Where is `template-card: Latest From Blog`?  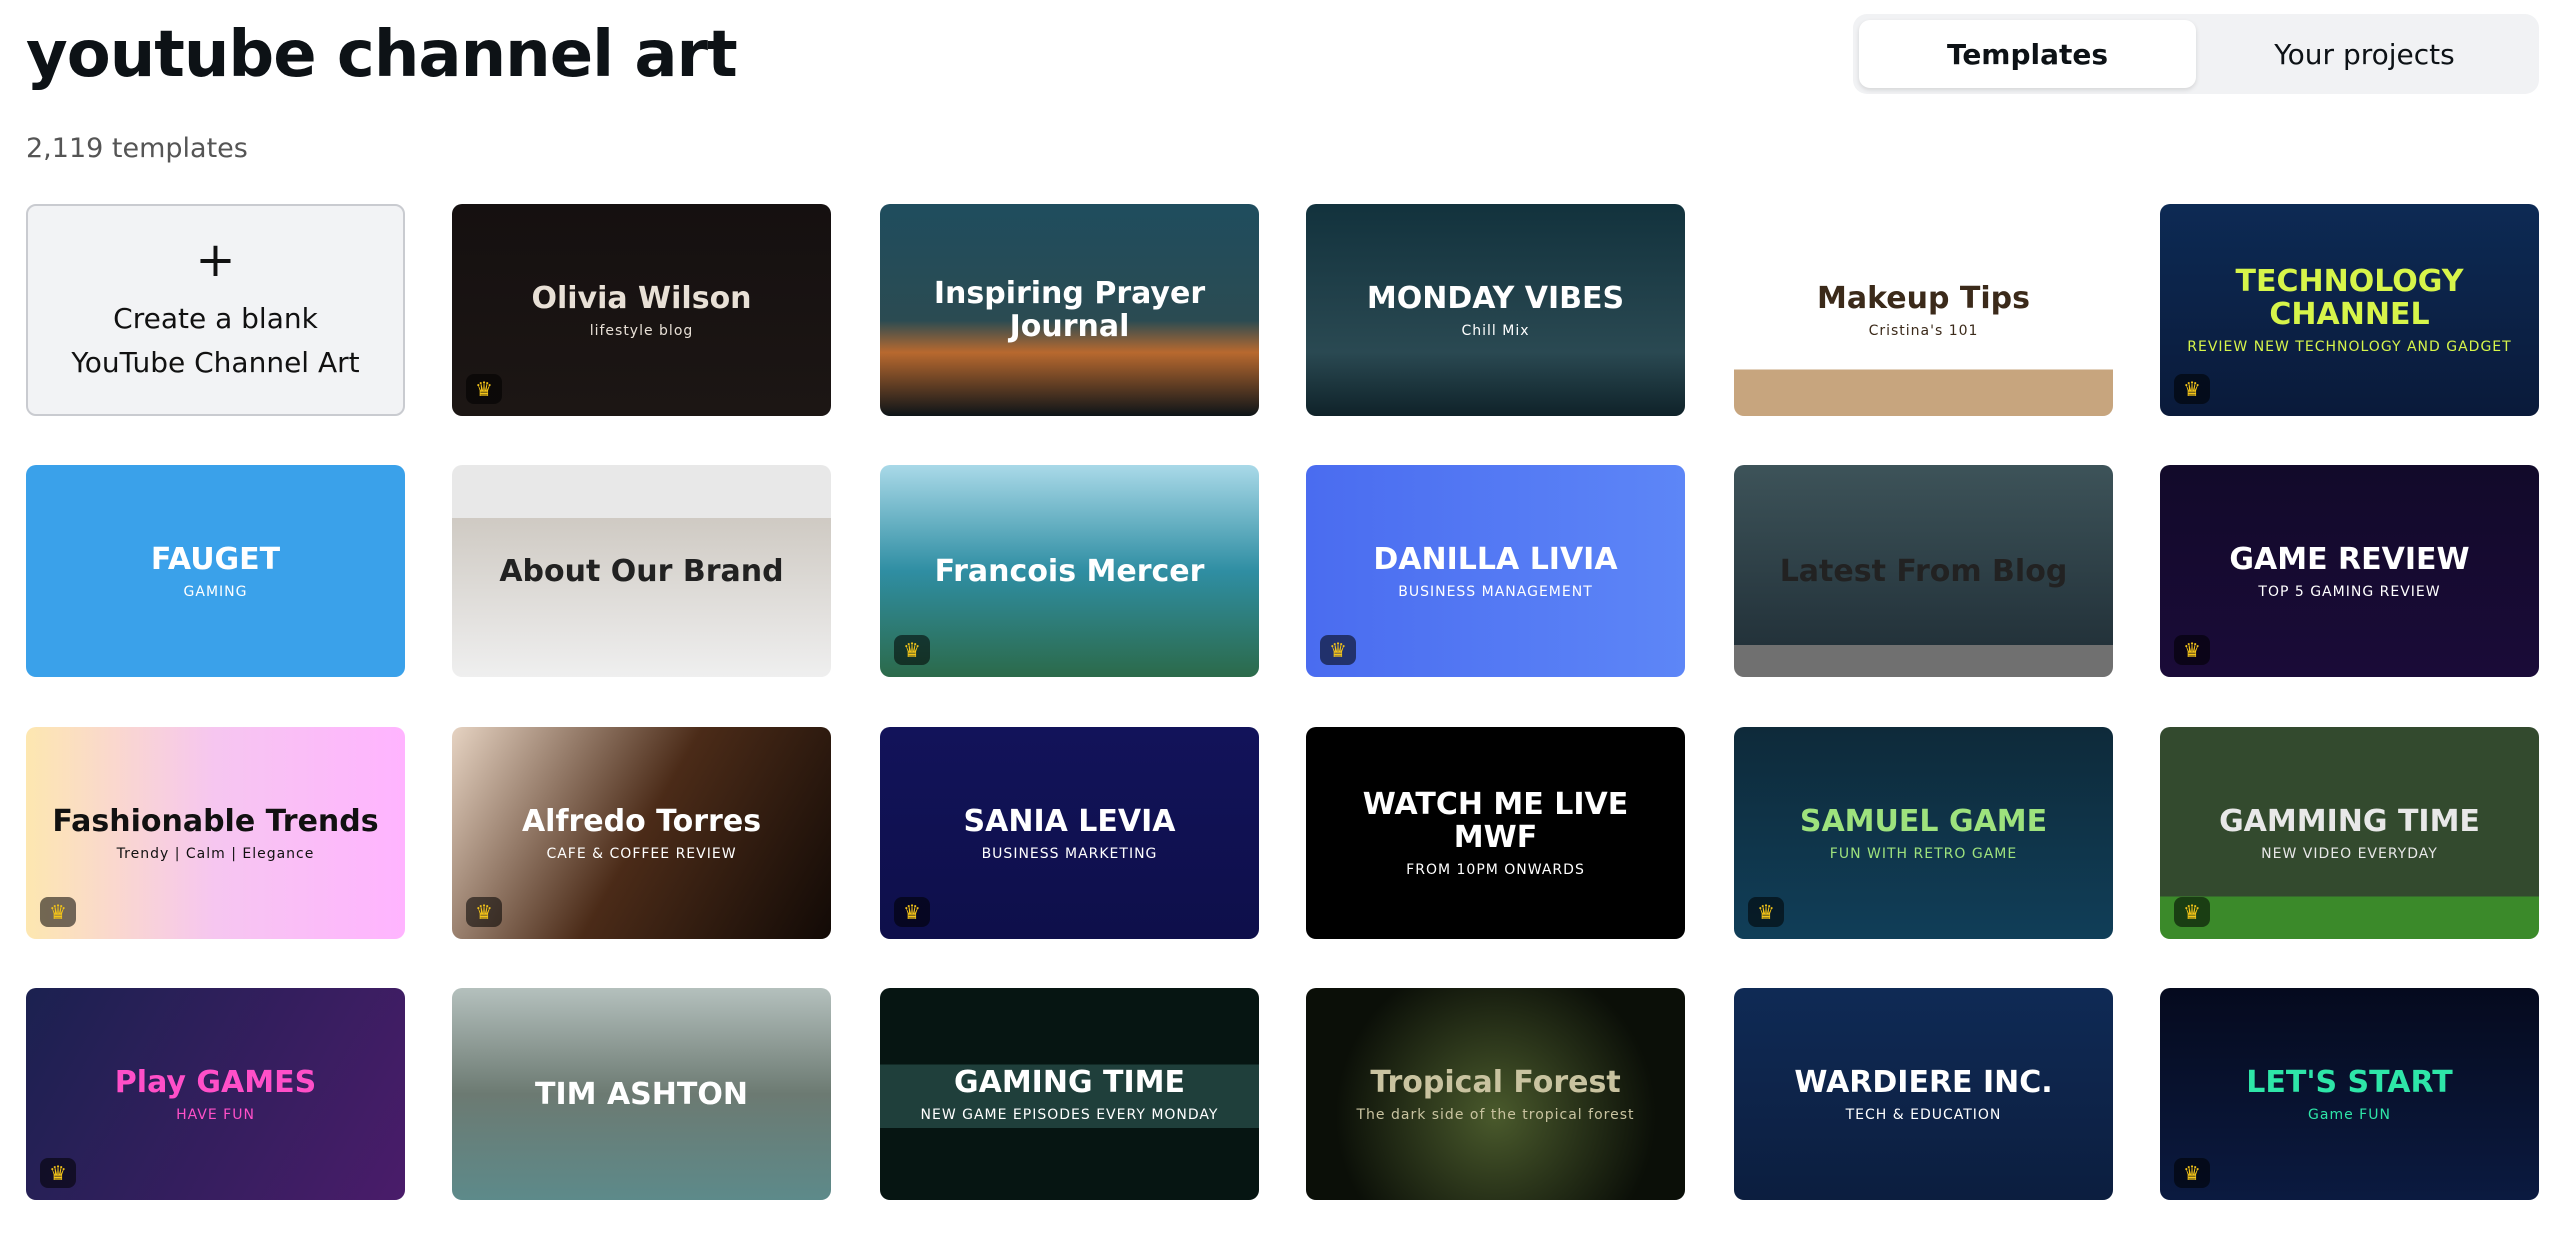
template-card: Latest From Blog is located at coordinates (1923, 571).